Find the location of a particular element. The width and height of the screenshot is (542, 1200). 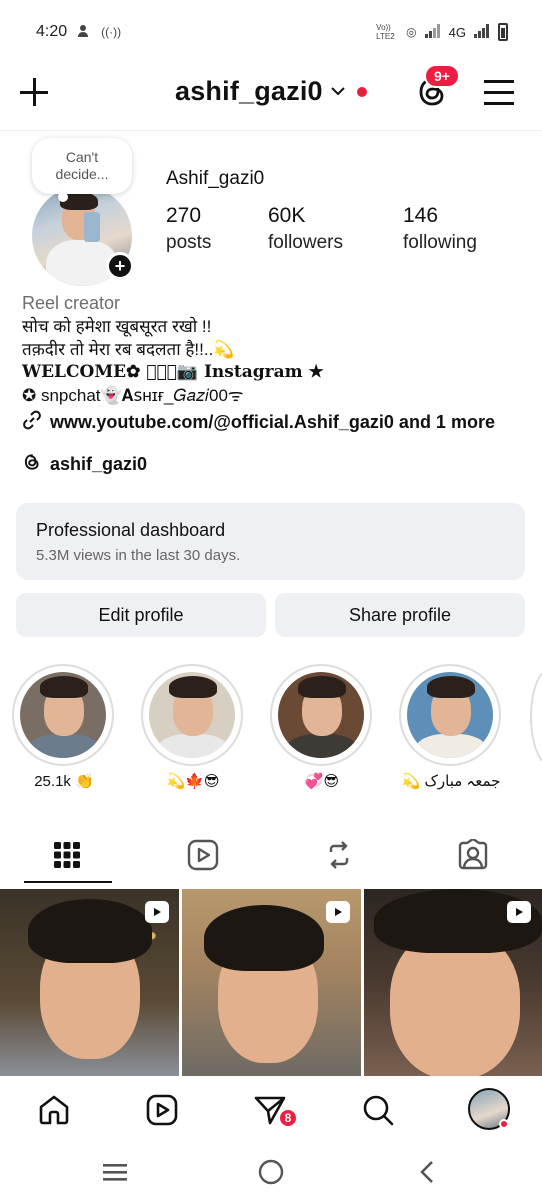

highlight-label: 💞😎 is located at coordinates (322, 781).